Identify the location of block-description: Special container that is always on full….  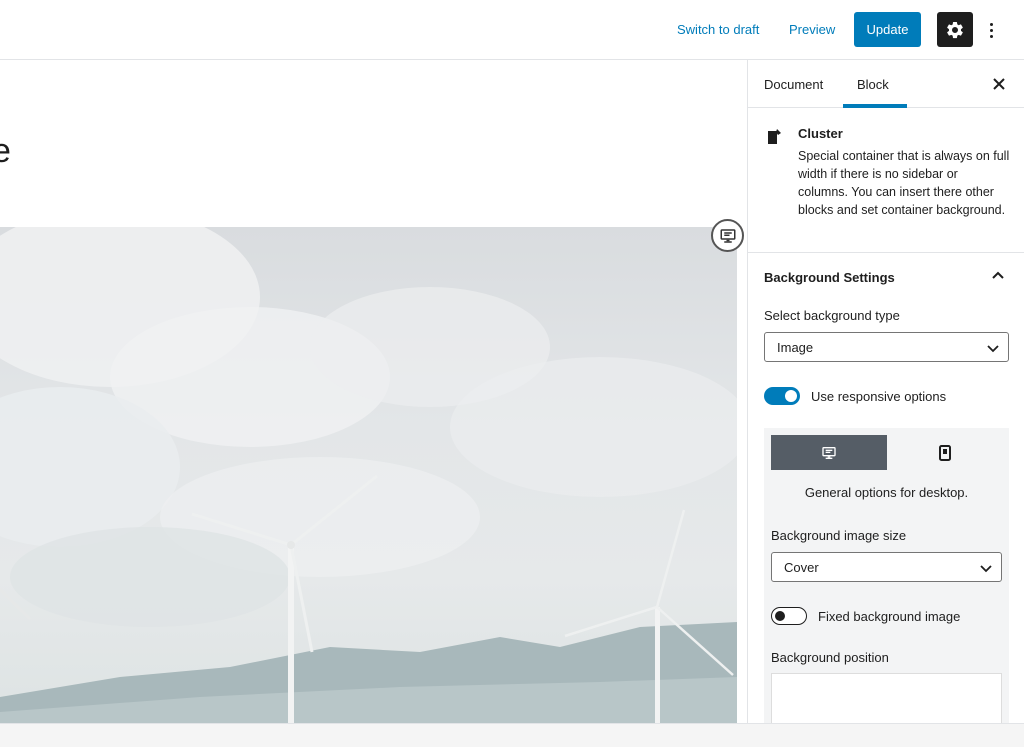
(904, 183).